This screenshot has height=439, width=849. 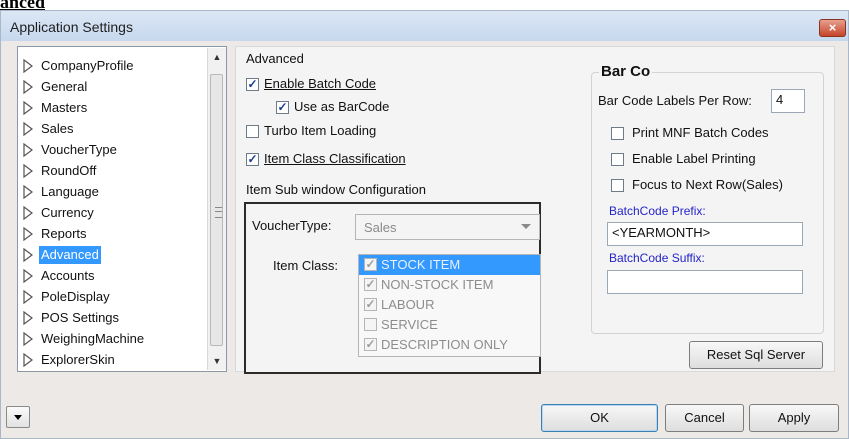 What do you see at coordinates (217, 361) in the screenshot?
I see `scroll-down-arrow-icon: ▼` at bounding box center [217, 361].